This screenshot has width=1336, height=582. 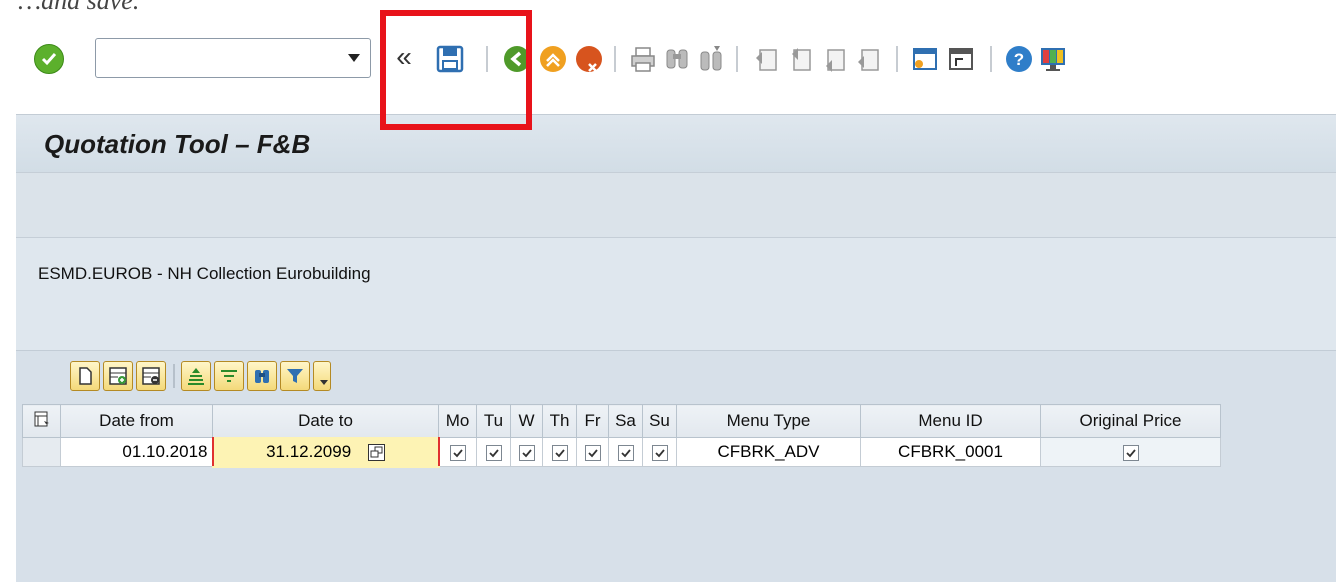 What do you see at coordinates (950, 452) in the screenshot?
I see `menu-id-cell: CFBRK_0001` at bounding box center [950, 452].